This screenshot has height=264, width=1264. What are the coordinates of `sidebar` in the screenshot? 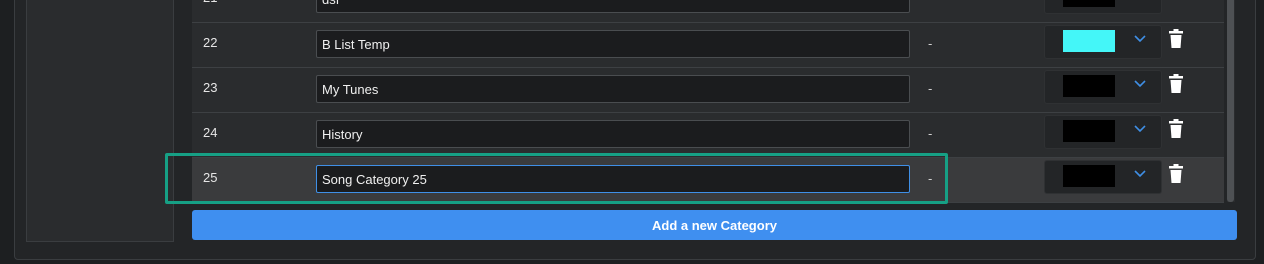 It's located at (100, 121).